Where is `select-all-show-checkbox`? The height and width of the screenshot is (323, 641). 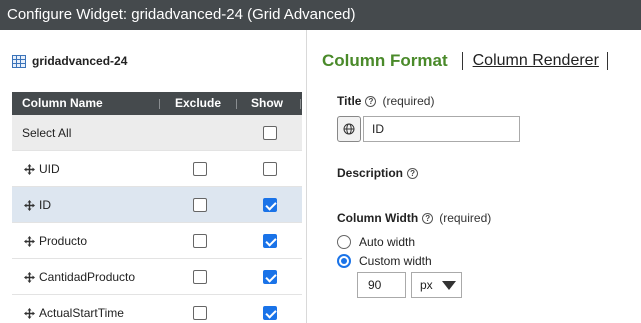
select-all-show-checkbox is located at coordinates (270, 133).